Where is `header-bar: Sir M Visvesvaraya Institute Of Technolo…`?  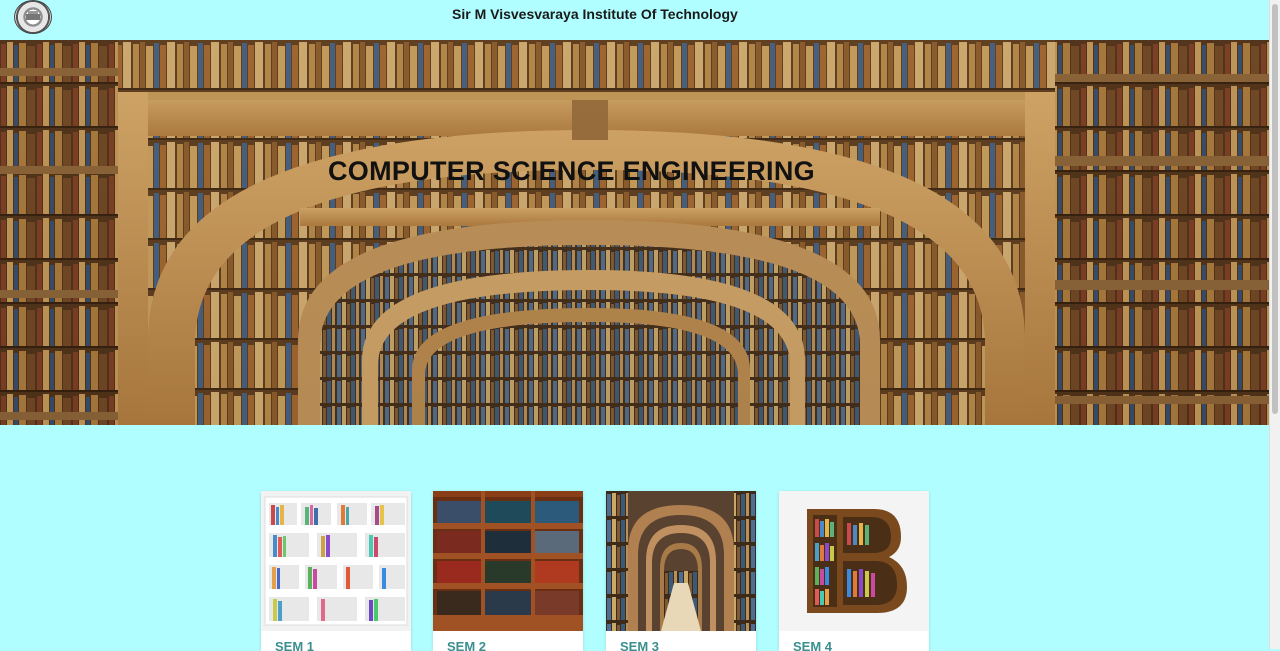 header-bar: Sir M Visvesvaraya Institute Of Technolo… is located at coordinates (635, 20).